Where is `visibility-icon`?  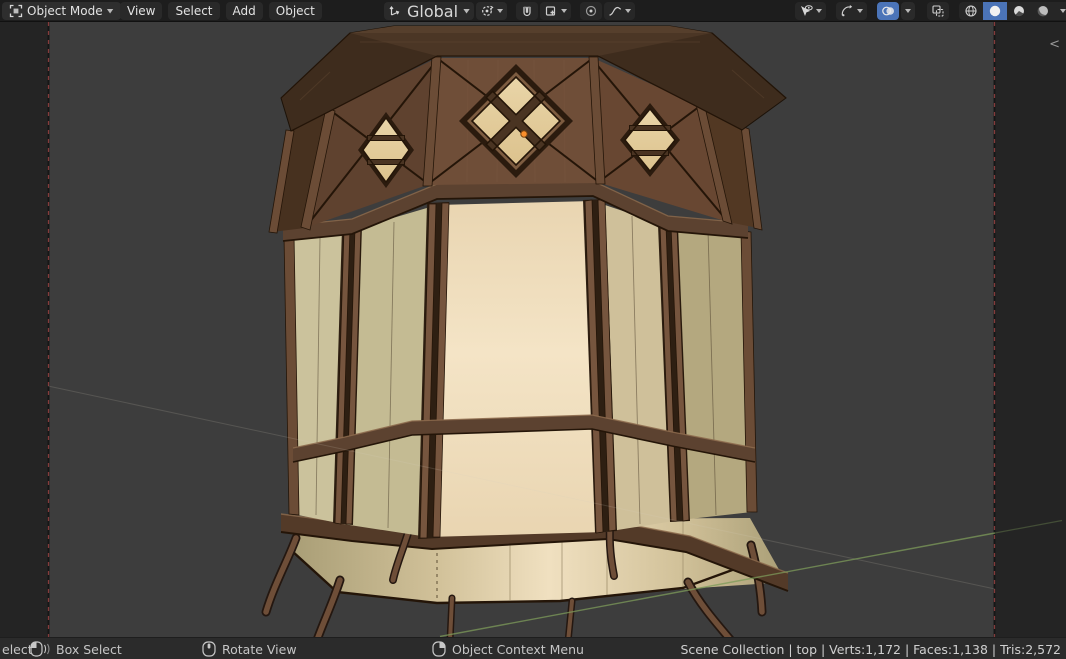
visibility-icon is located at coordinates (807, 10).